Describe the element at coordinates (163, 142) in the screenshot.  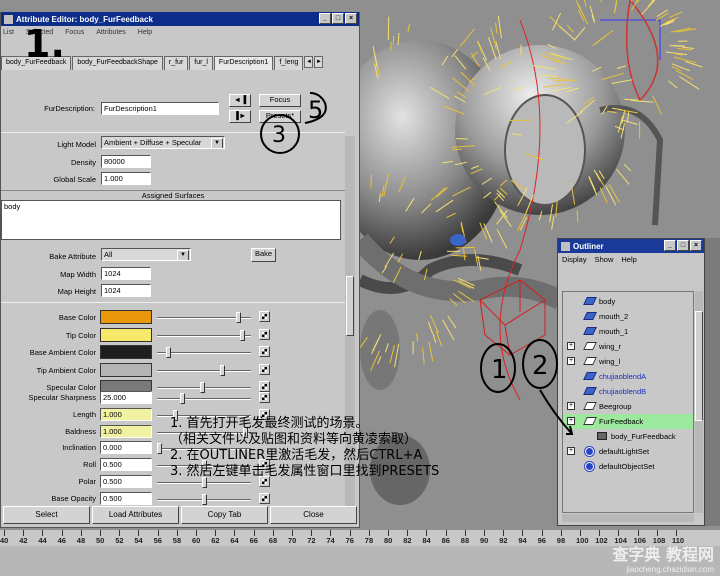
I see `light-model-dropdown: Ambient + Diffuse + Specular` at that location.